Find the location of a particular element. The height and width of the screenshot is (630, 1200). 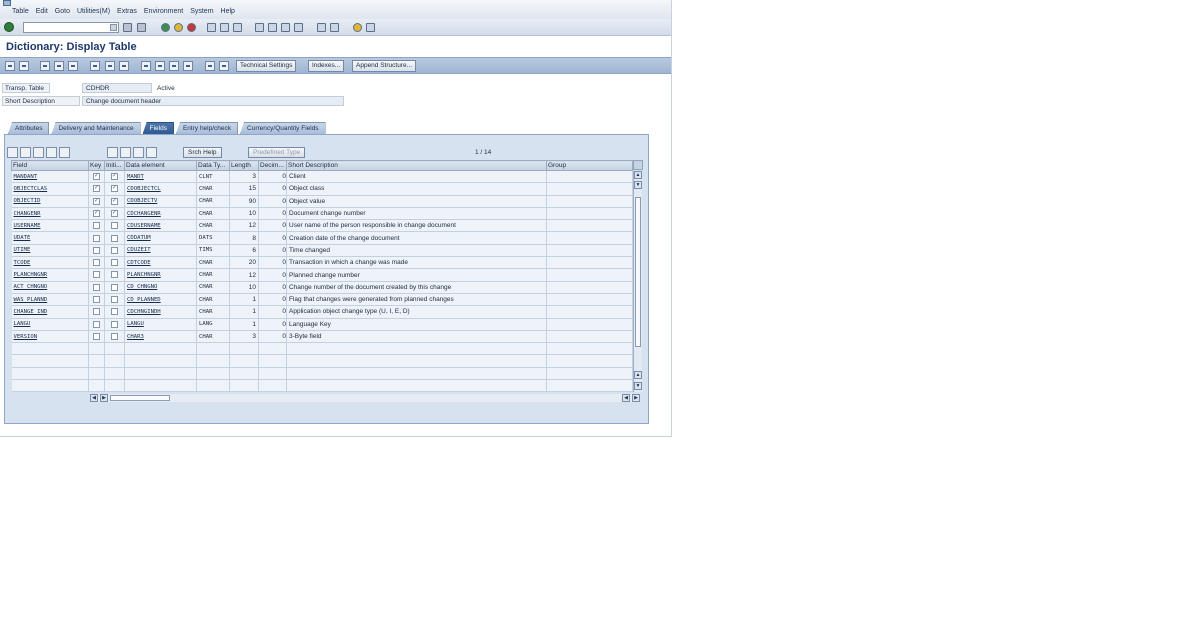

other-object-icon is located at coordinates (10, 66).